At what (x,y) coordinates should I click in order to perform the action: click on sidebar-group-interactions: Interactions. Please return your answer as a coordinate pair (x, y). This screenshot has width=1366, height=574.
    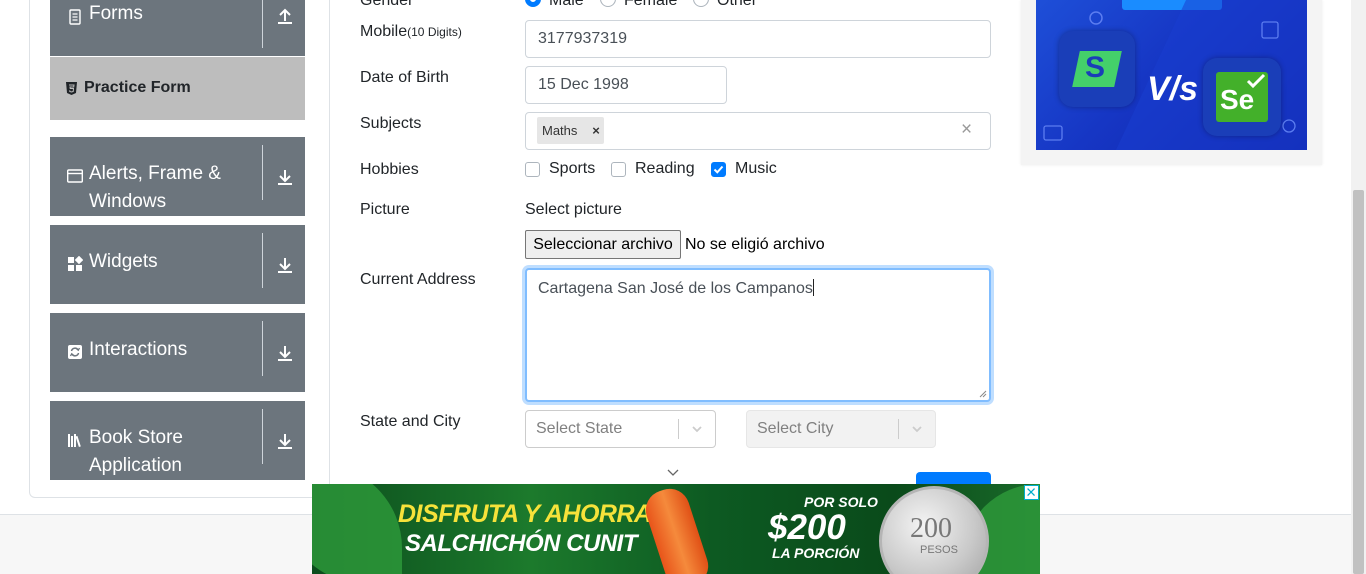
    Looking at the image, I should click on (177, 352).